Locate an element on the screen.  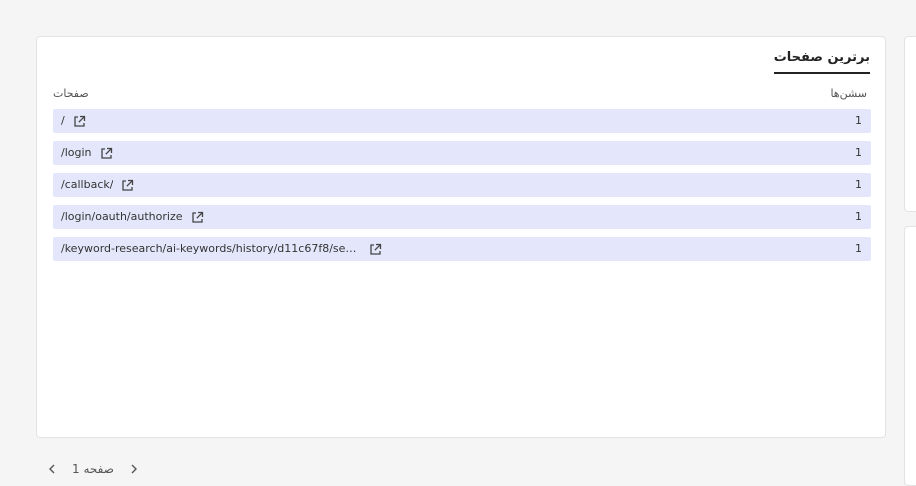
list-item: / 1 is located at coordinates (462, 121).